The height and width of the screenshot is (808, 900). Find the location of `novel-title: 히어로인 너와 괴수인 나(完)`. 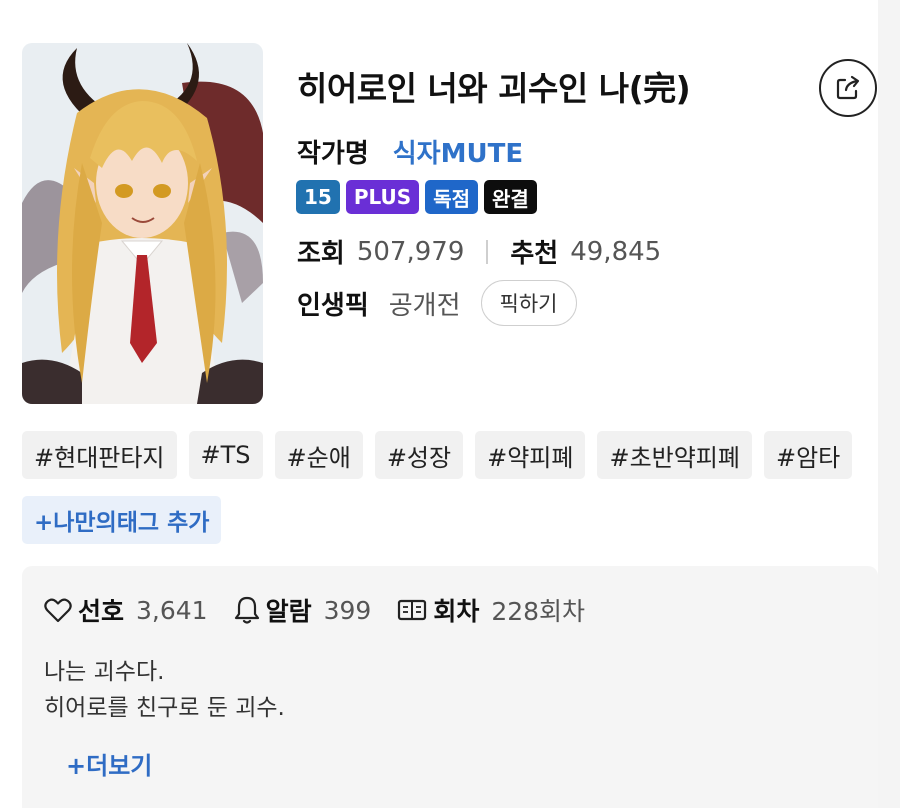

novel-title: 히어로인 너와 괴수인 나(完) is located at coordinates (494, 88).